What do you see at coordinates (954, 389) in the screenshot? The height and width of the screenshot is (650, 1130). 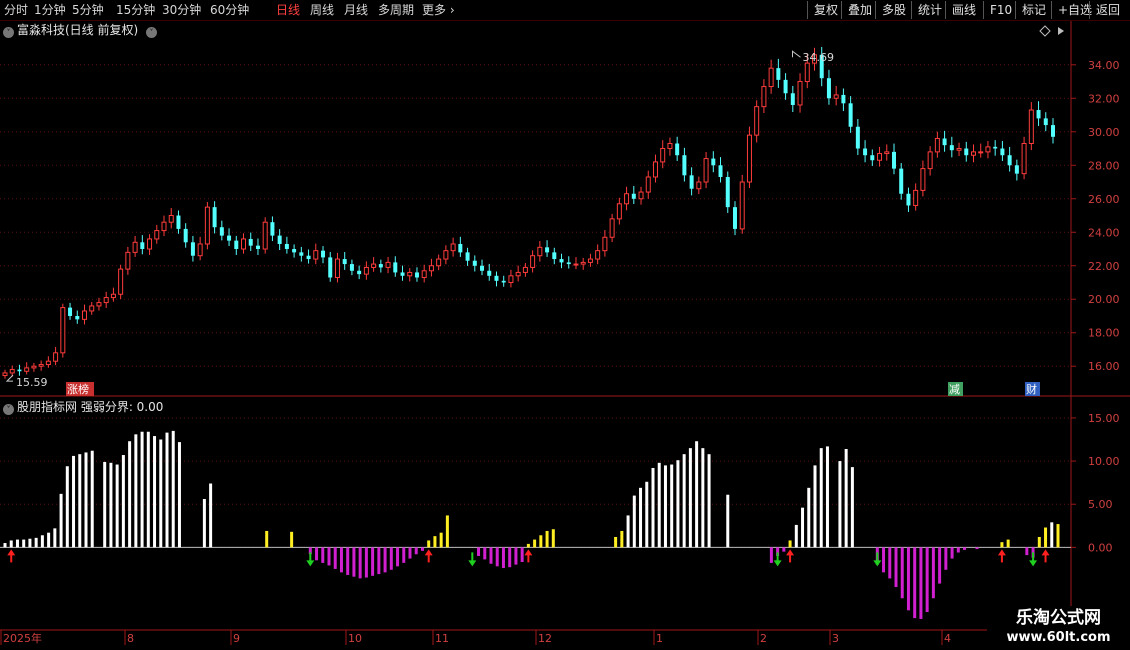 I see `event-badge-1: 减` at bounding box center [954, 389].